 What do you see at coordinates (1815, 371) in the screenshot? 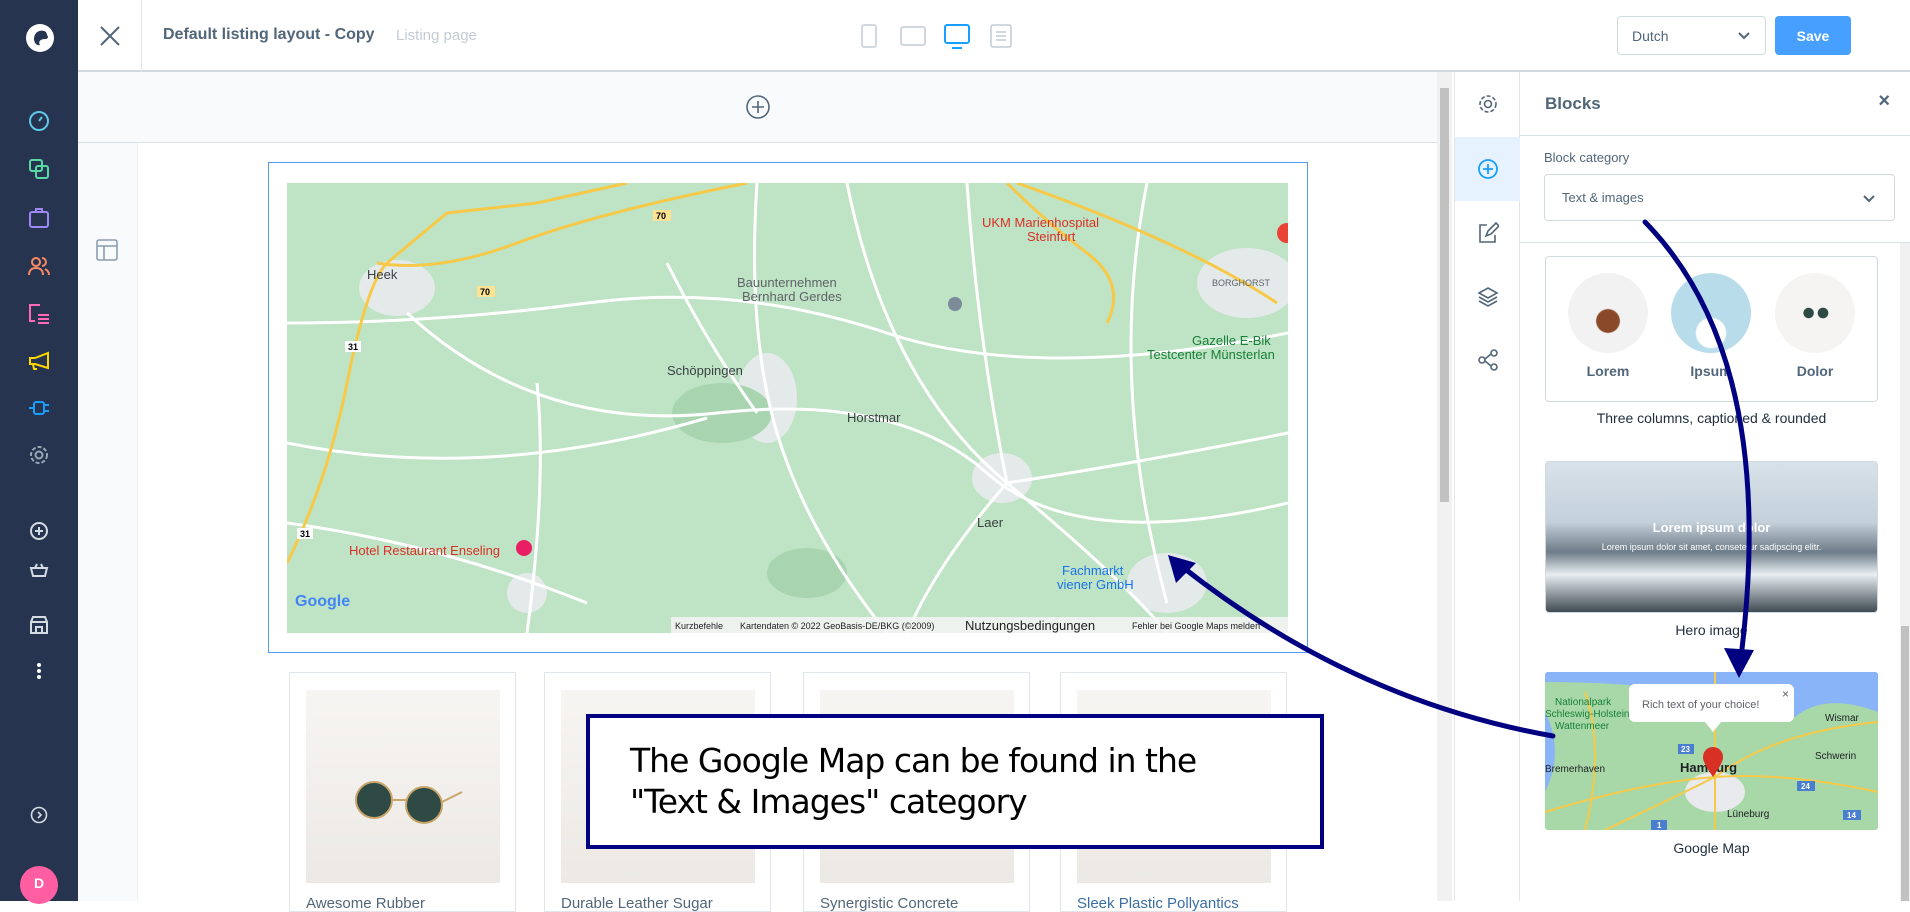
I see `column-caption: Dolor` at bounding box center [1815, 371].